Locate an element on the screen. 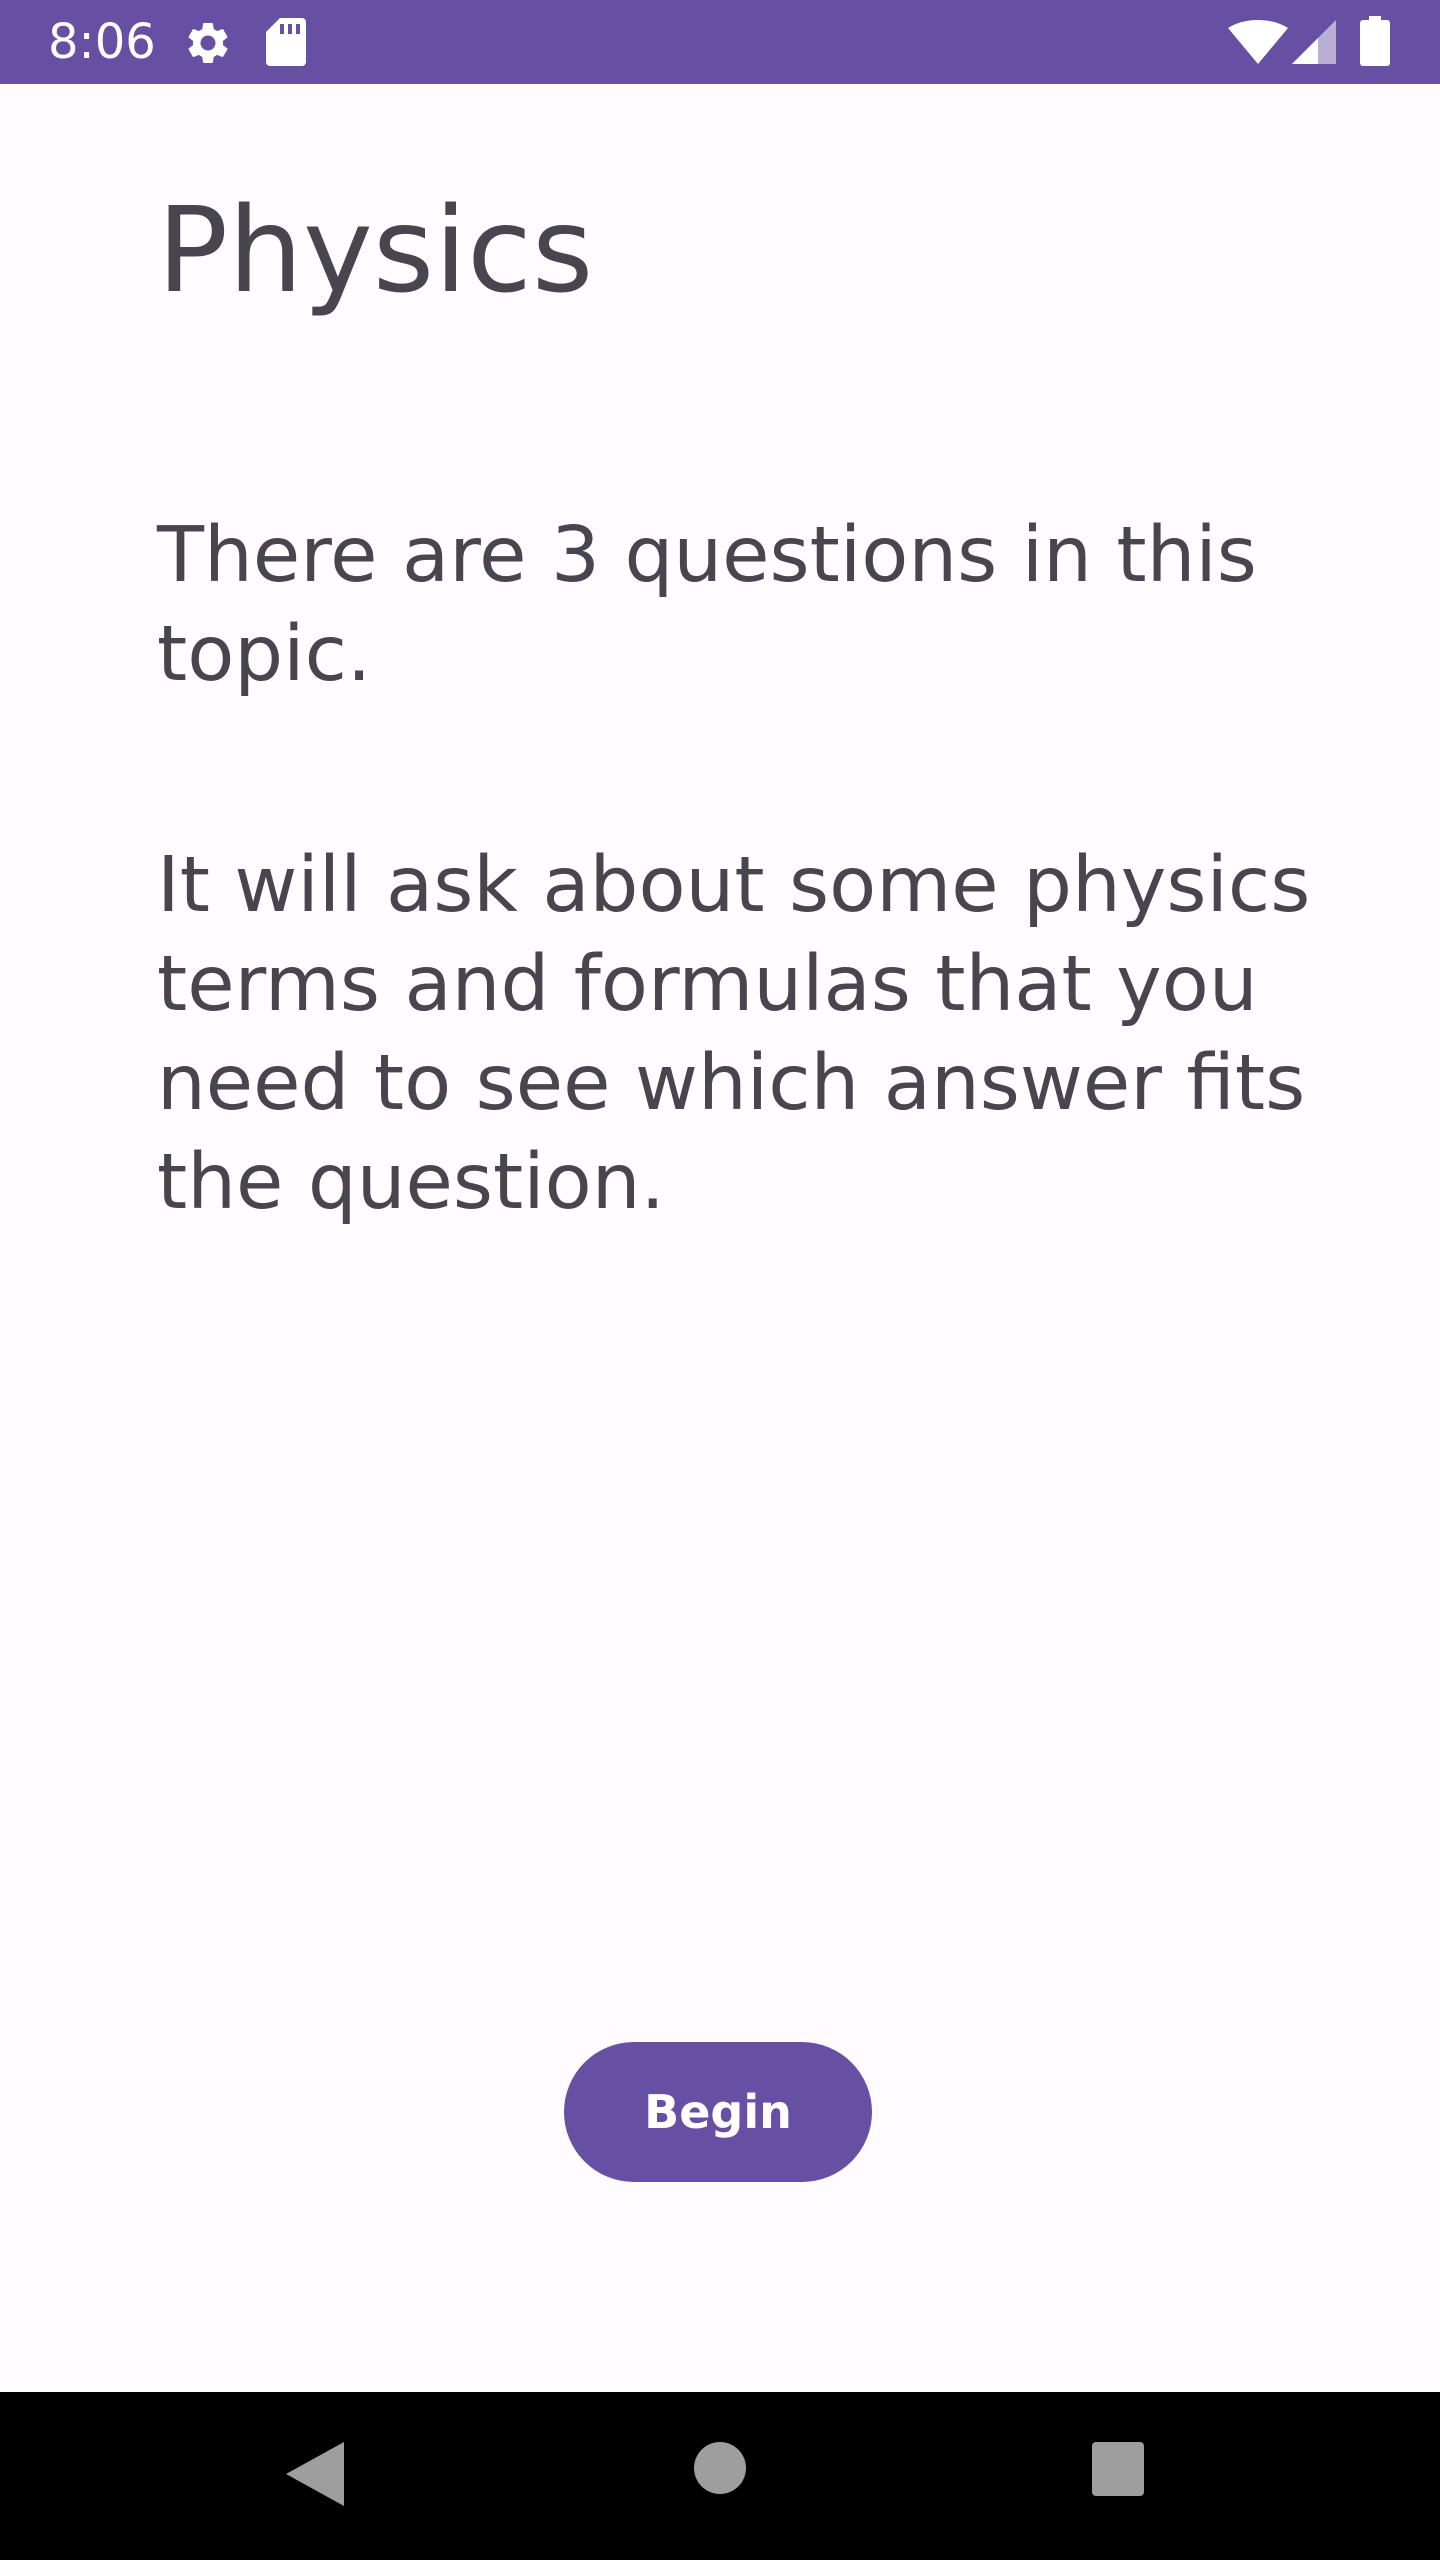 The image size is (1440, 2560). recents-icon is located at coordinates (1118, 2469).